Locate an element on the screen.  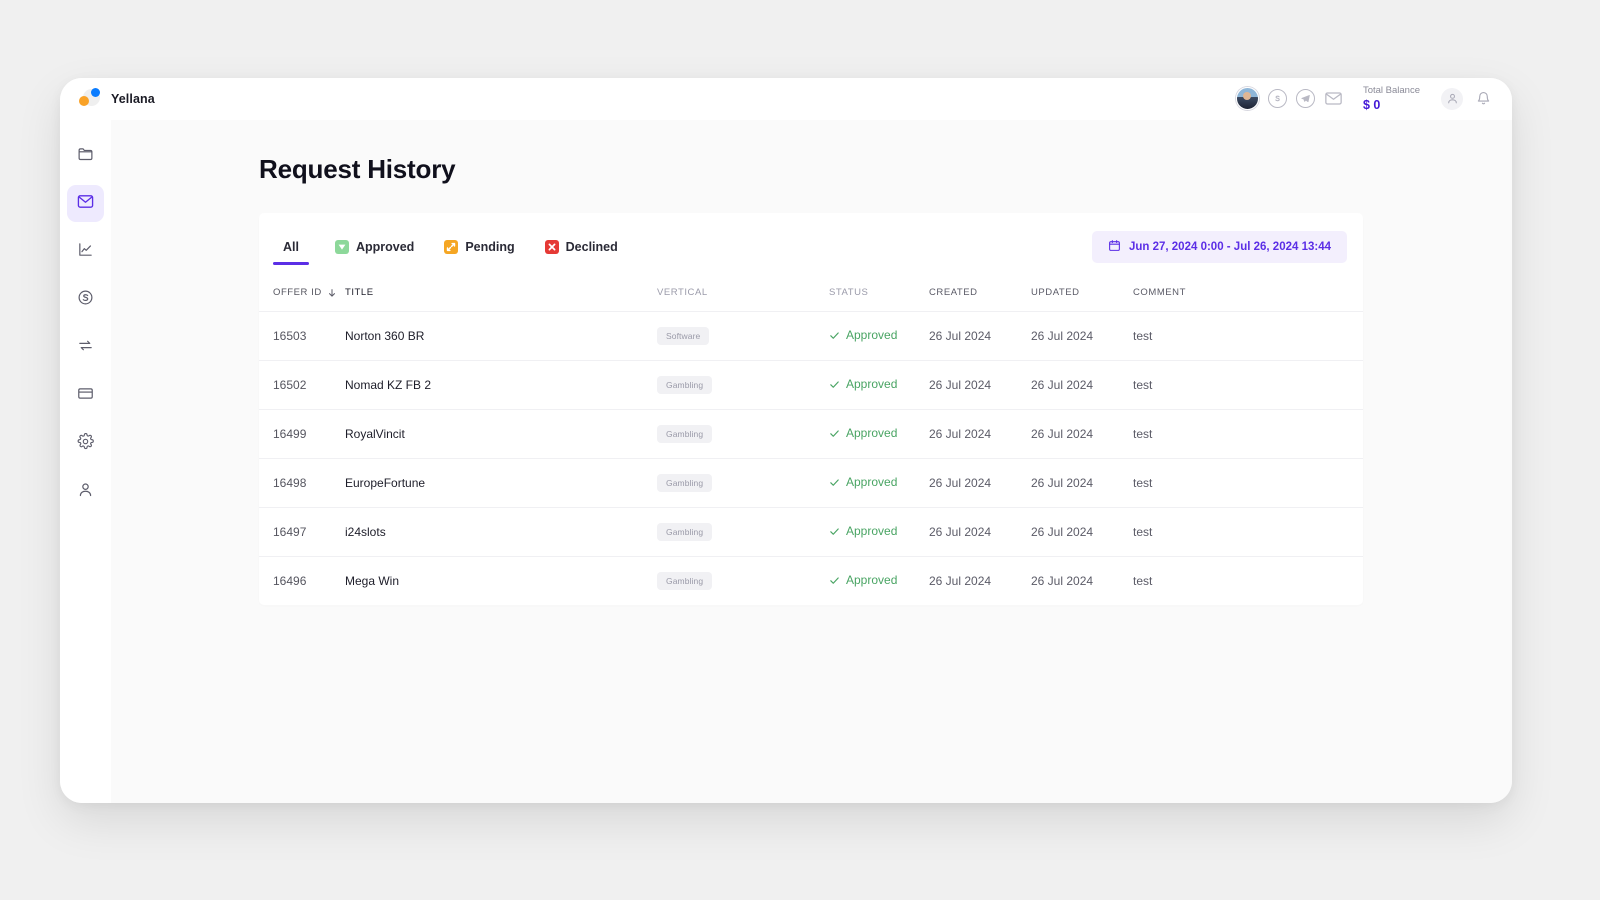
column-header-created: CREATED is located at coordinates (980, 292).